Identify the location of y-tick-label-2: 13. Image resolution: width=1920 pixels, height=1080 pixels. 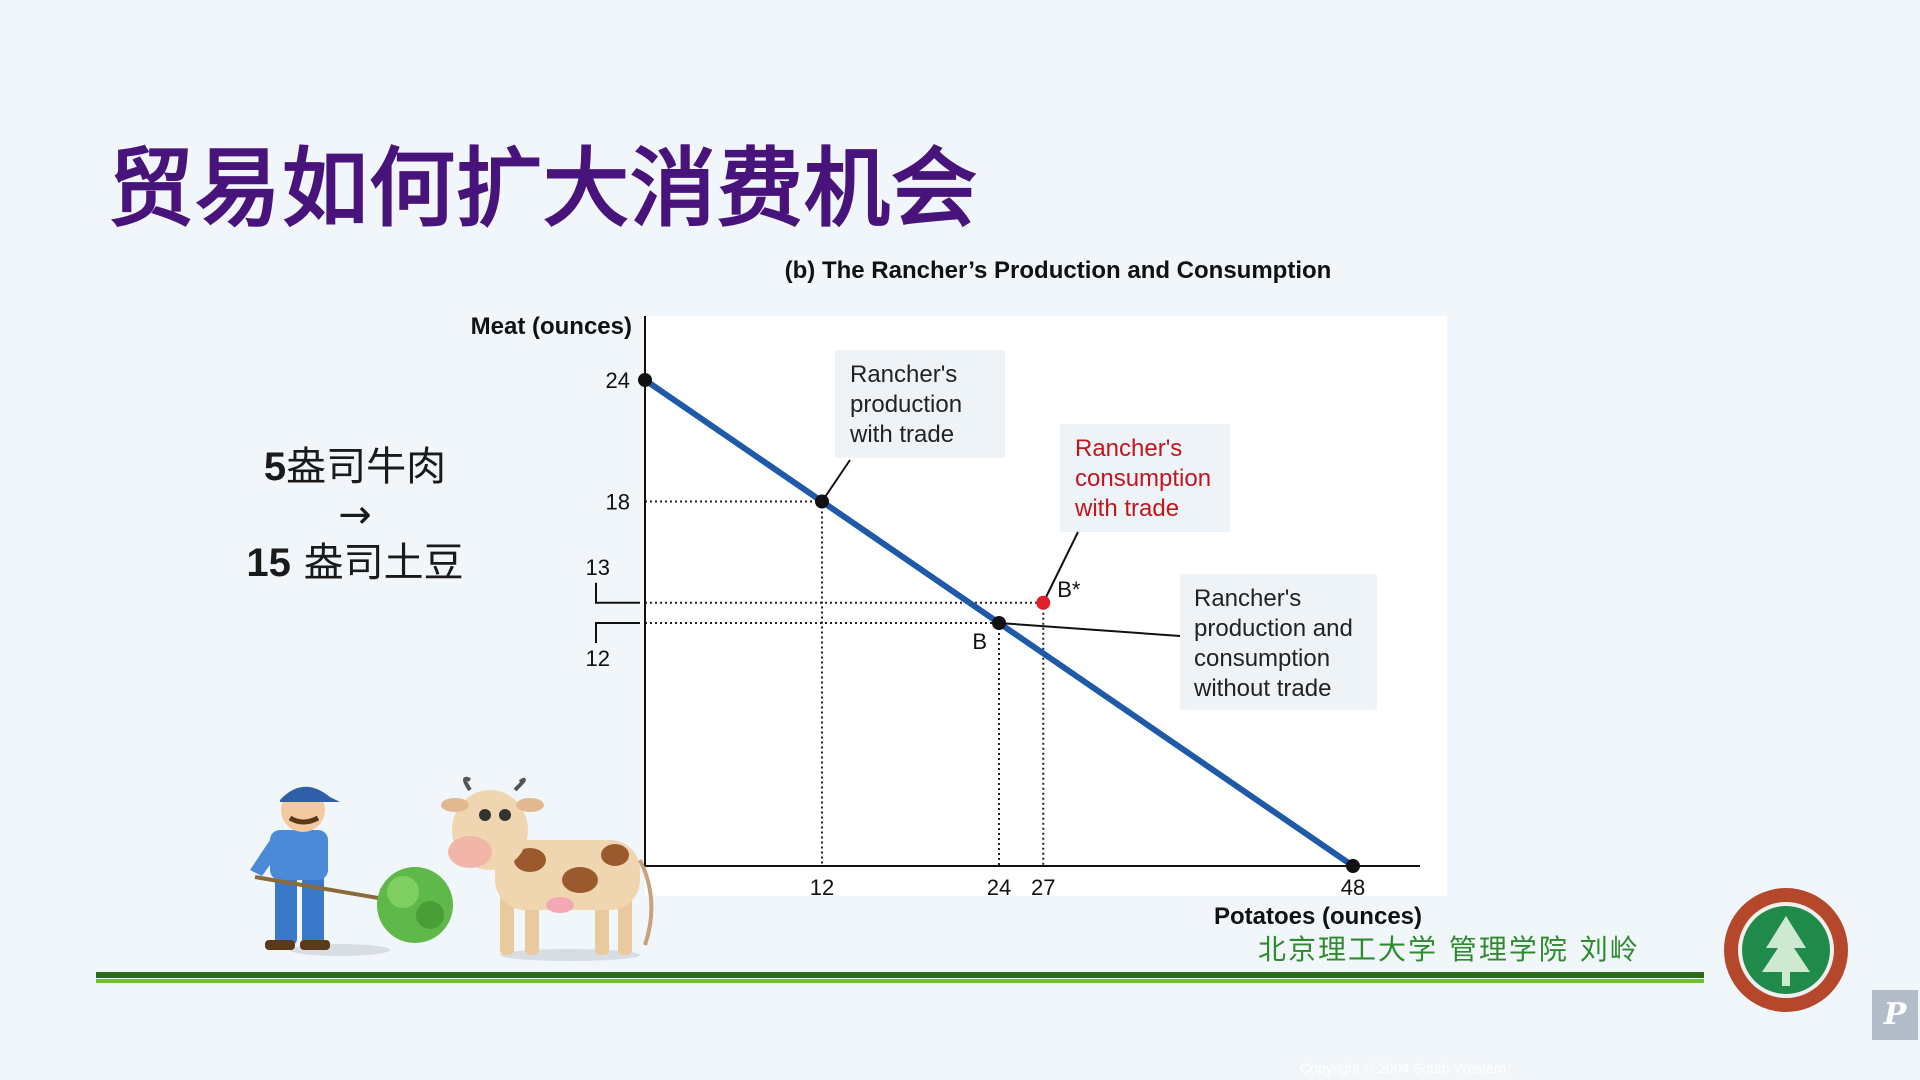
(598, 567).